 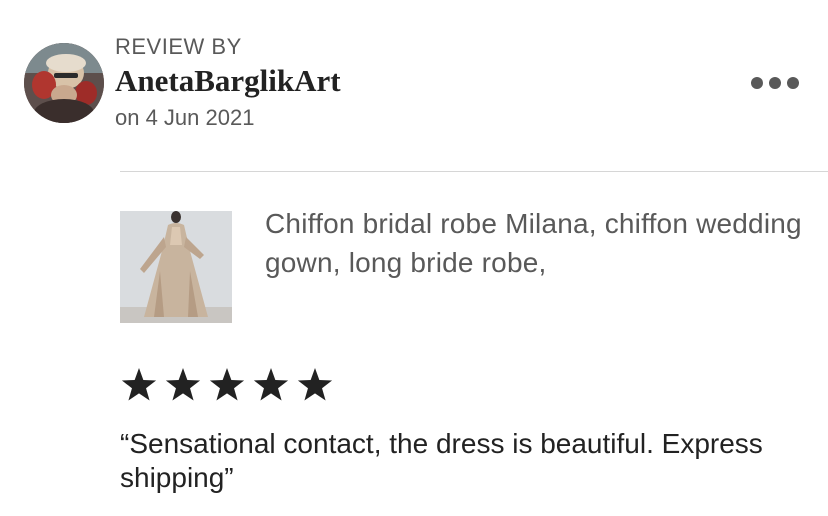 What do you see at coordinates (228, 81) in the screenshot?
I see `reviewer-name: AnetaBarglikArt` at bounding box center [228, 81].